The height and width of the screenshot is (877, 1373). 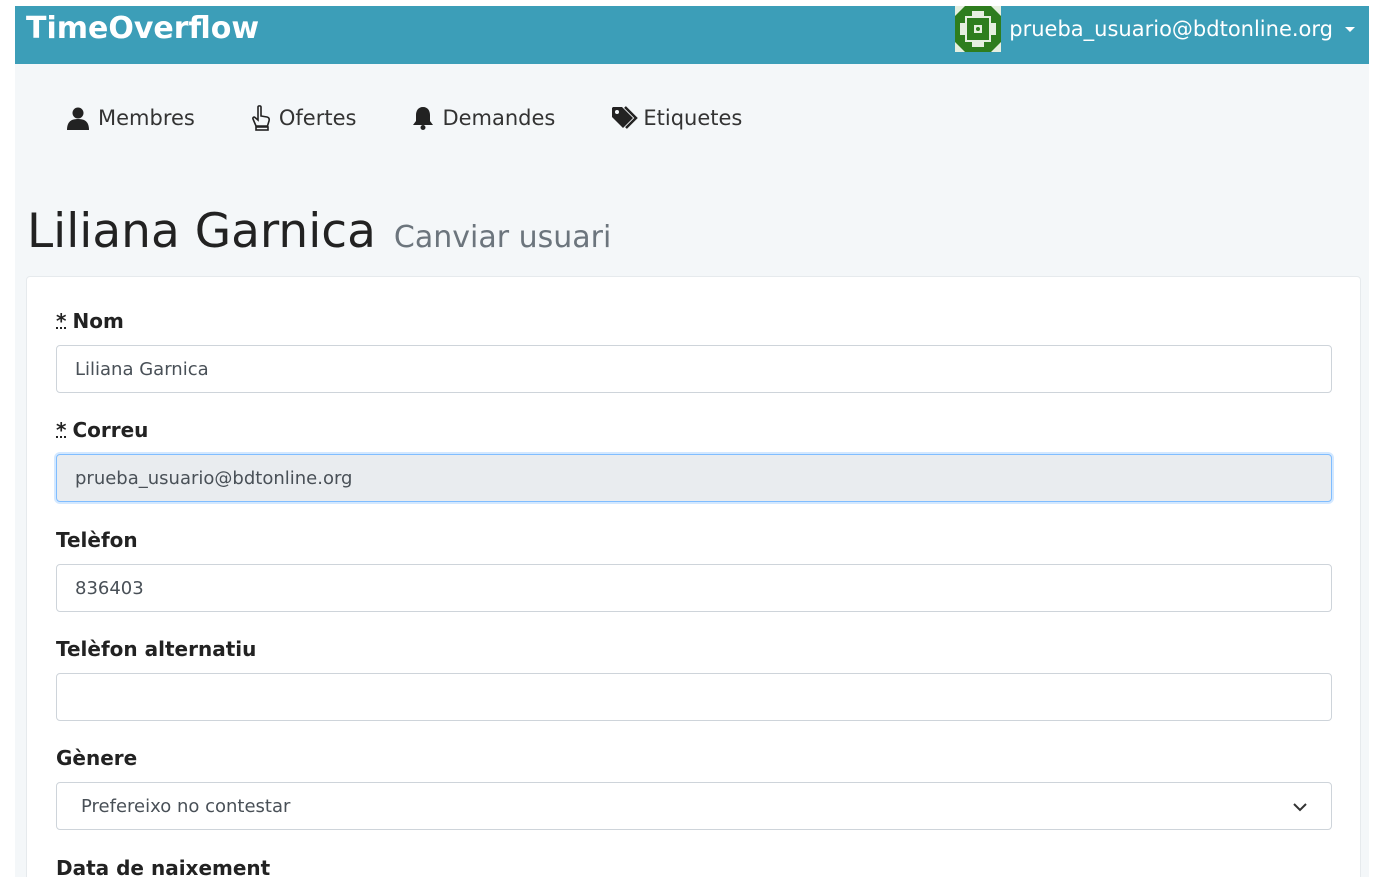 I want to click on nav-item-ofertes: Ofertes, so click(x=304, y=118).